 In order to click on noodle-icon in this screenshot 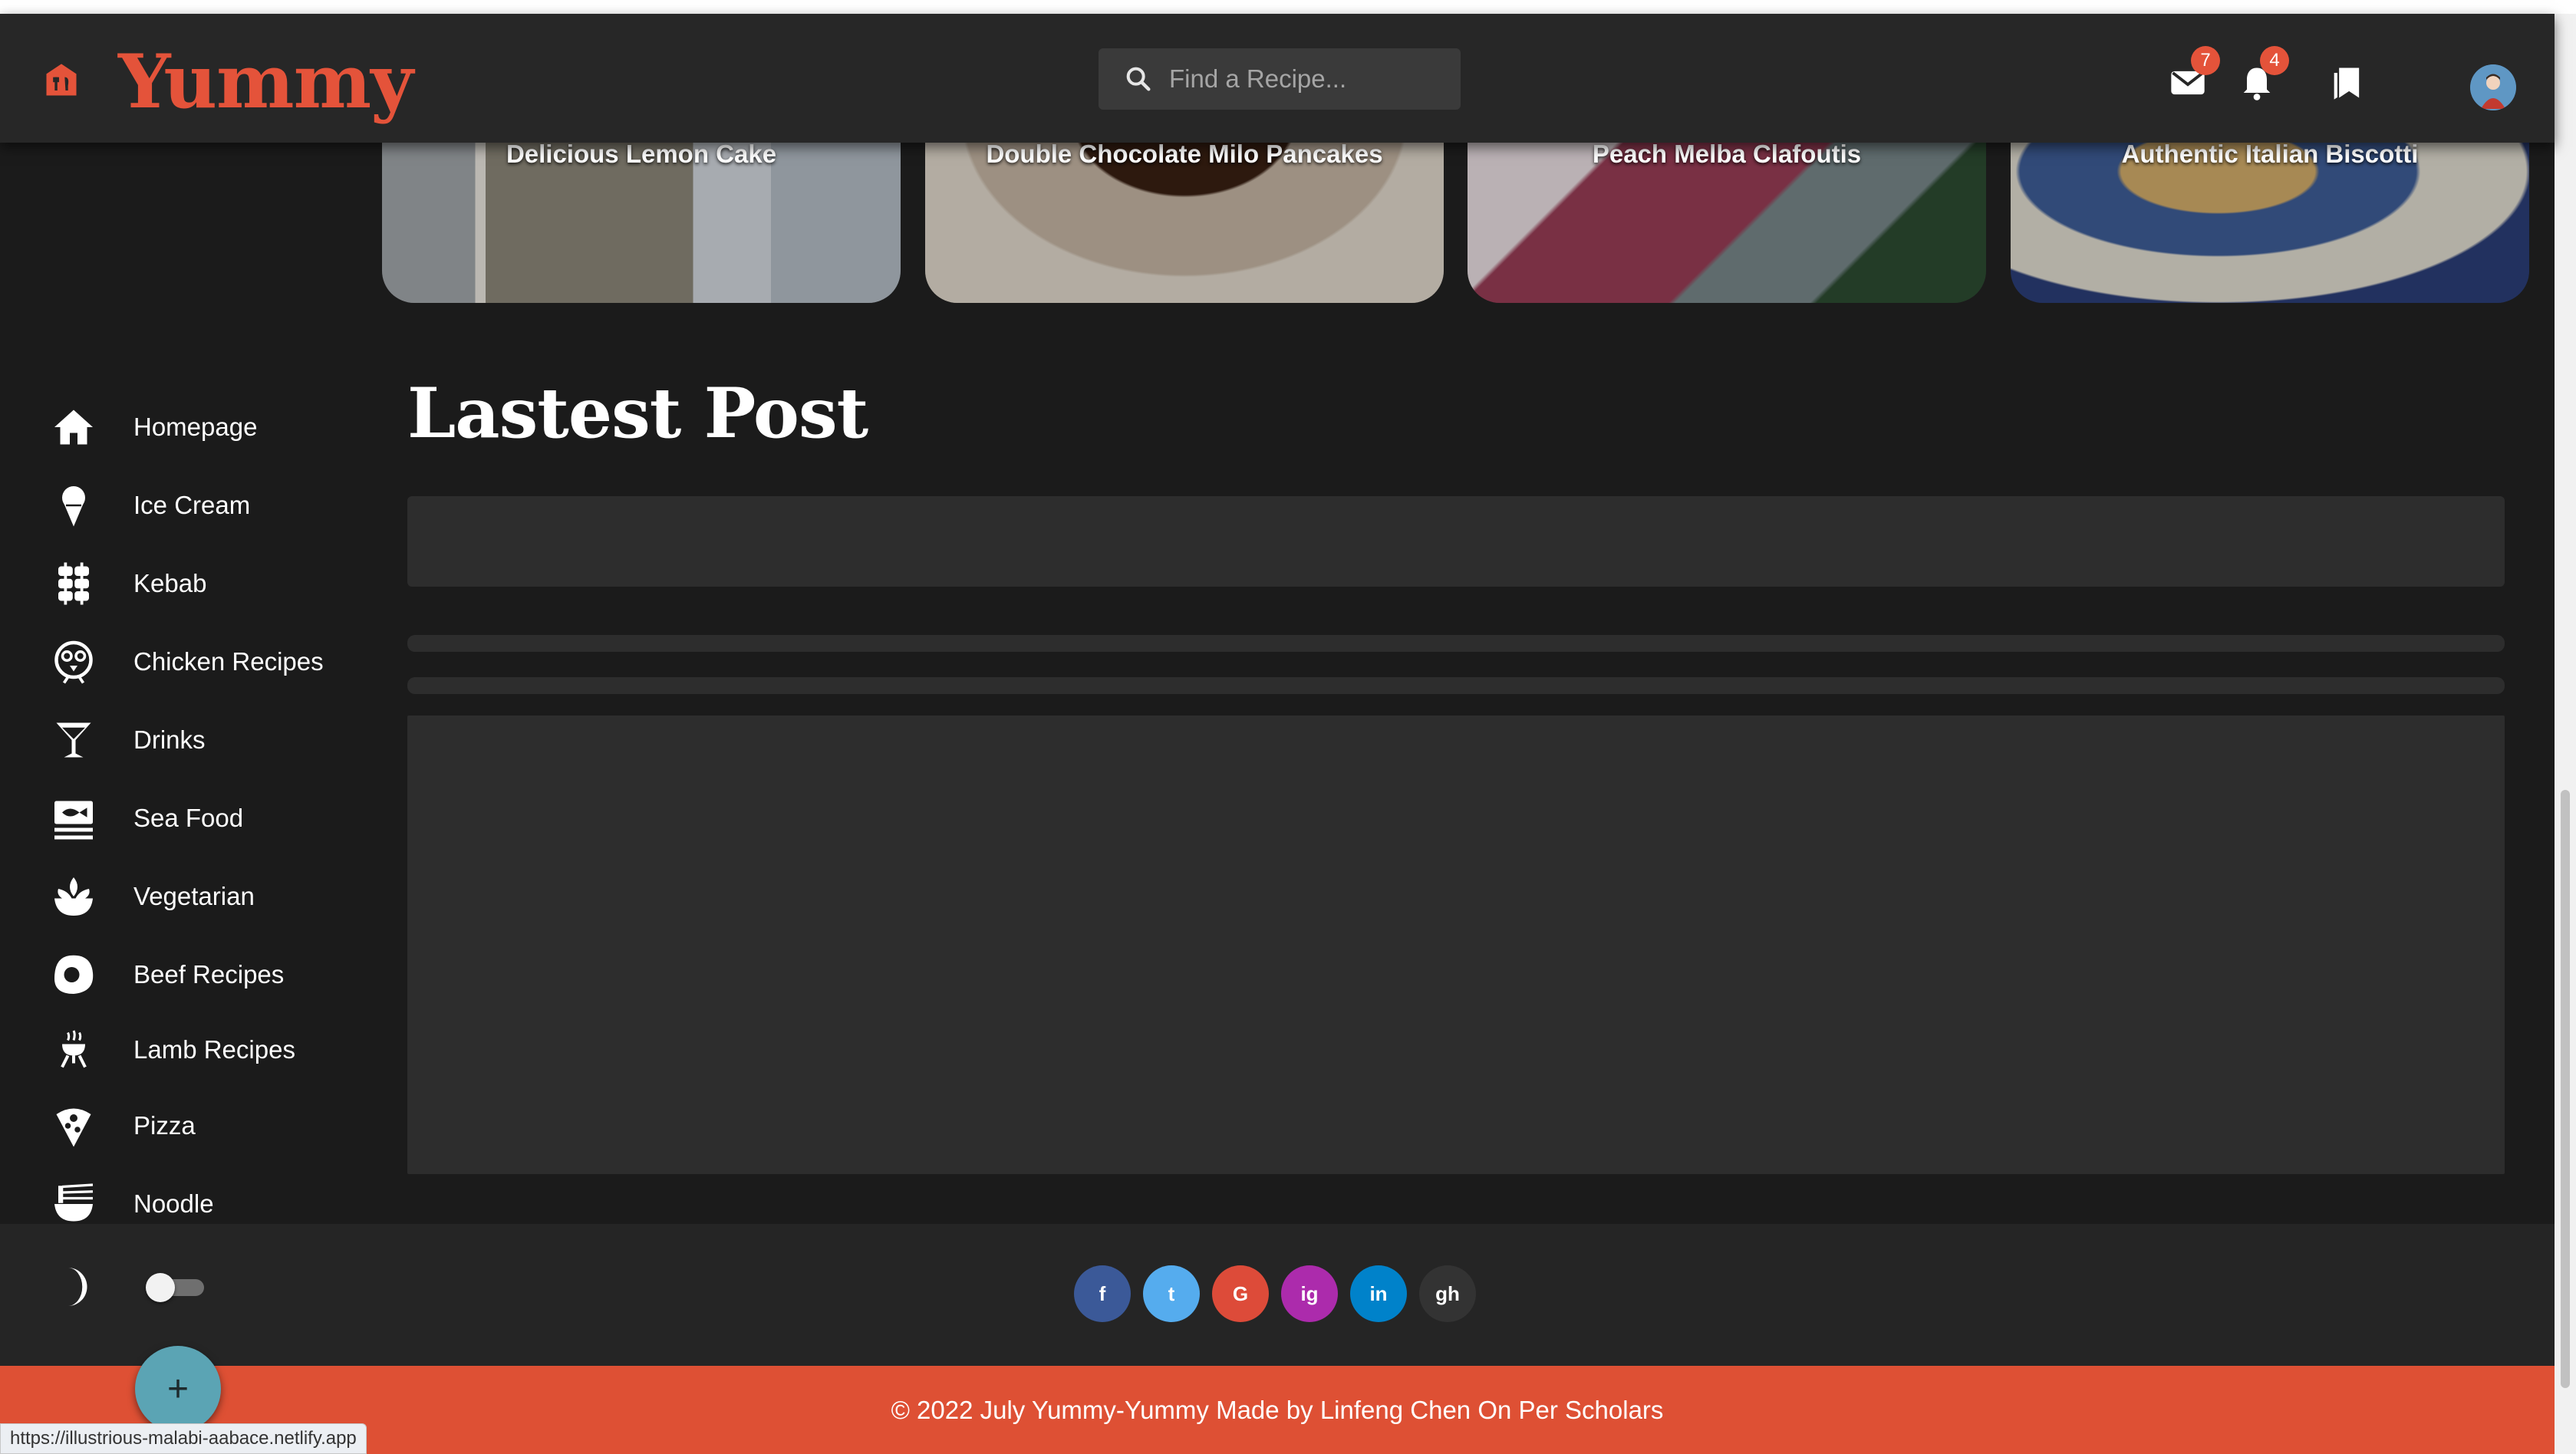, I will do `click(74, 1202)`.